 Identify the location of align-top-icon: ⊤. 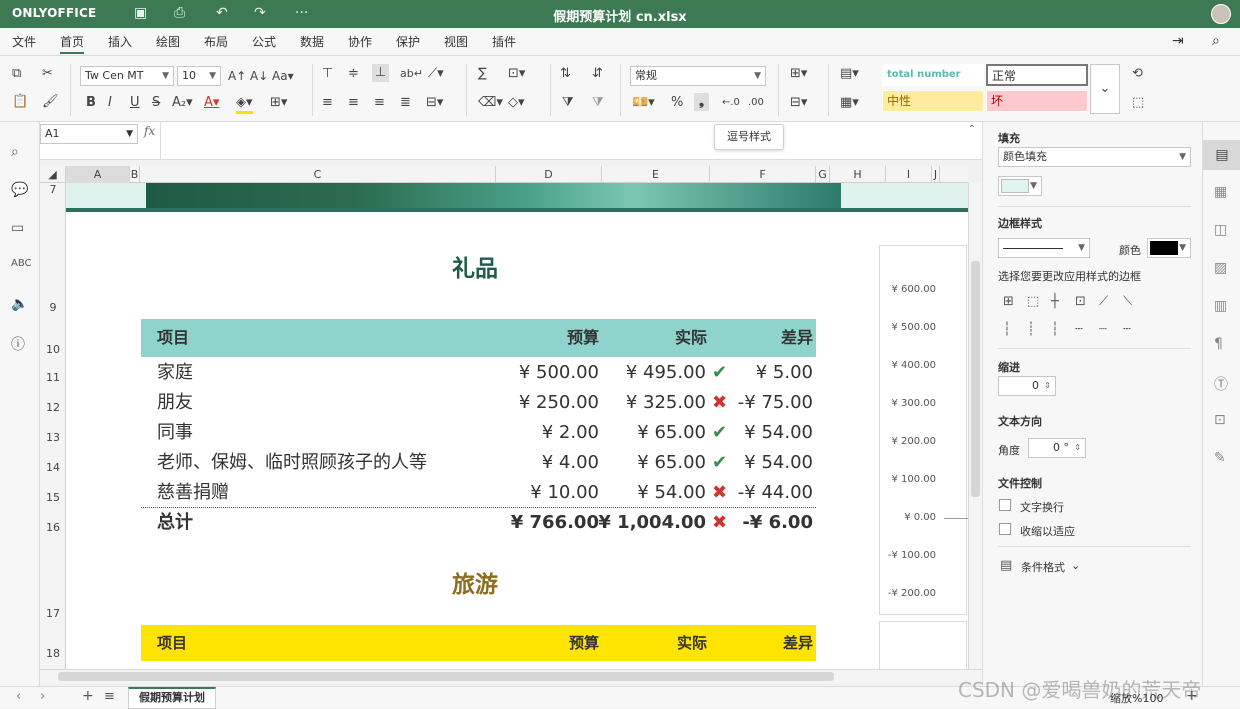
(327, 74).